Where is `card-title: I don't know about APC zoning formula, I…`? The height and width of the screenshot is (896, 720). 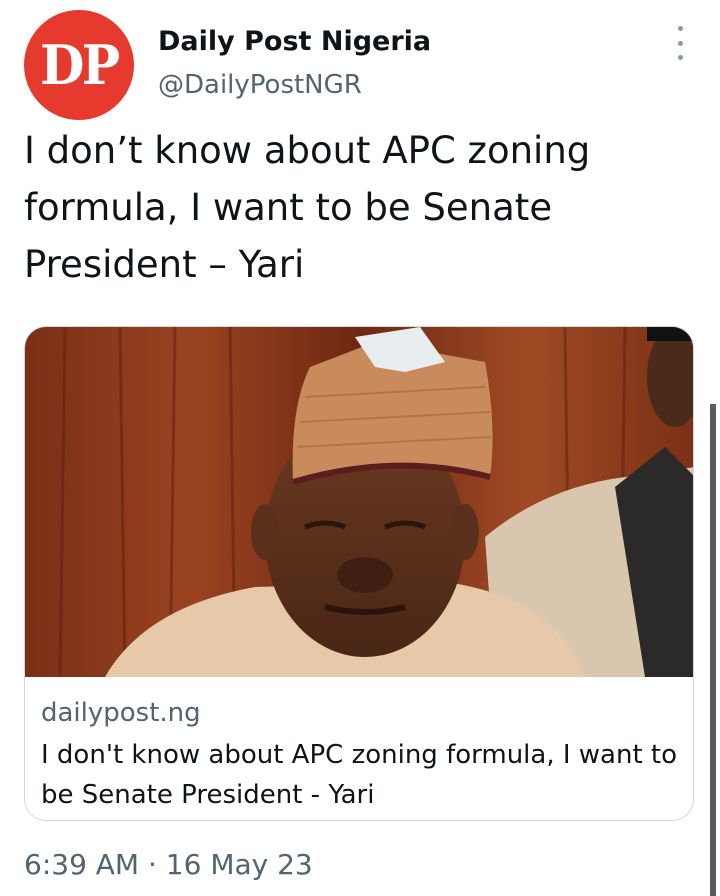
card-title: I don't know about APC zoning formula, I… is located at coordinates (359, 775).